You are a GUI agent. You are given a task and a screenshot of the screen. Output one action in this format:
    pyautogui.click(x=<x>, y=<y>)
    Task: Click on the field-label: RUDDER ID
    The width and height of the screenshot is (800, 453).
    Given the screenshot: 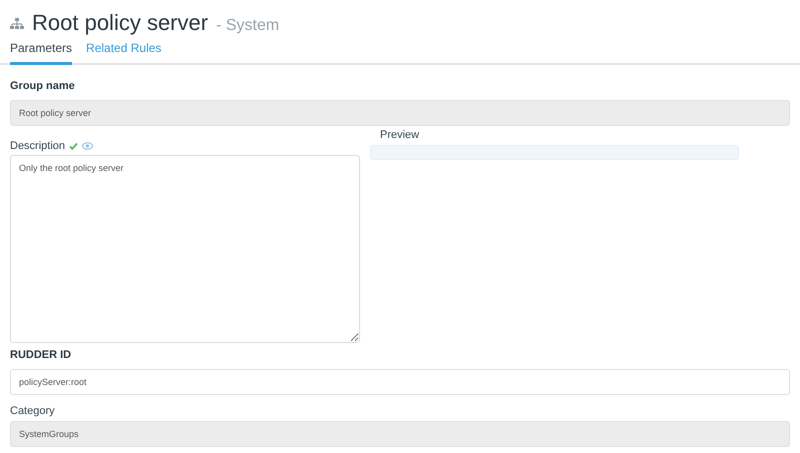 What is the action you would take?
    pyautogui.click(x=41, y=355)
    